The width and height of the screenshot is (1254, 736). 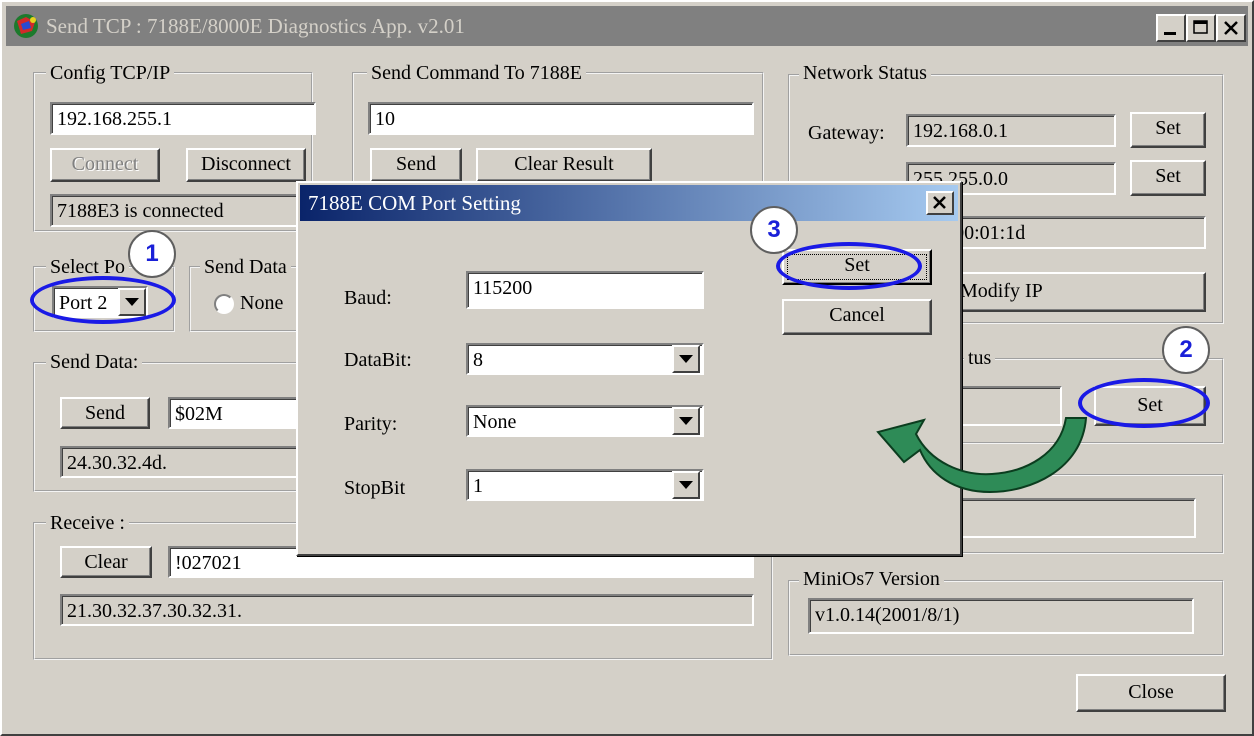 I want to click on gateway-set-button: Set, so click(x=1168, y=130).